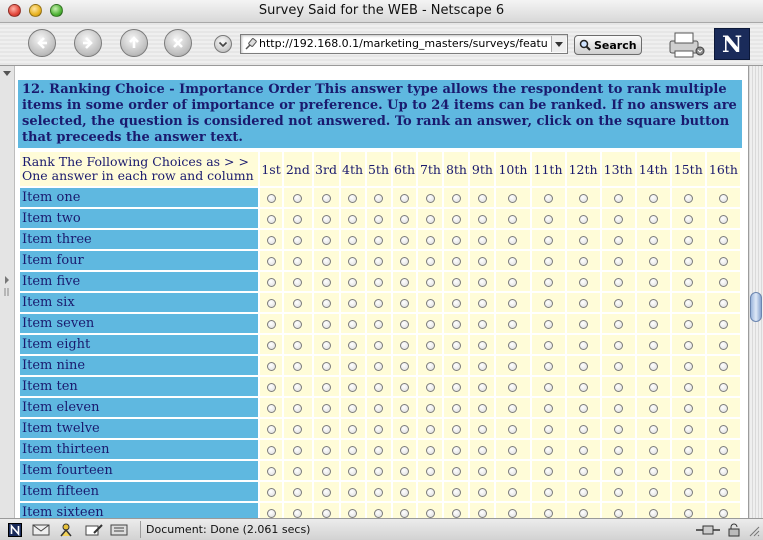 The height and width of the screenshot is (540, 763). I want to click on instant-messenger-icon, so click(66, 530).